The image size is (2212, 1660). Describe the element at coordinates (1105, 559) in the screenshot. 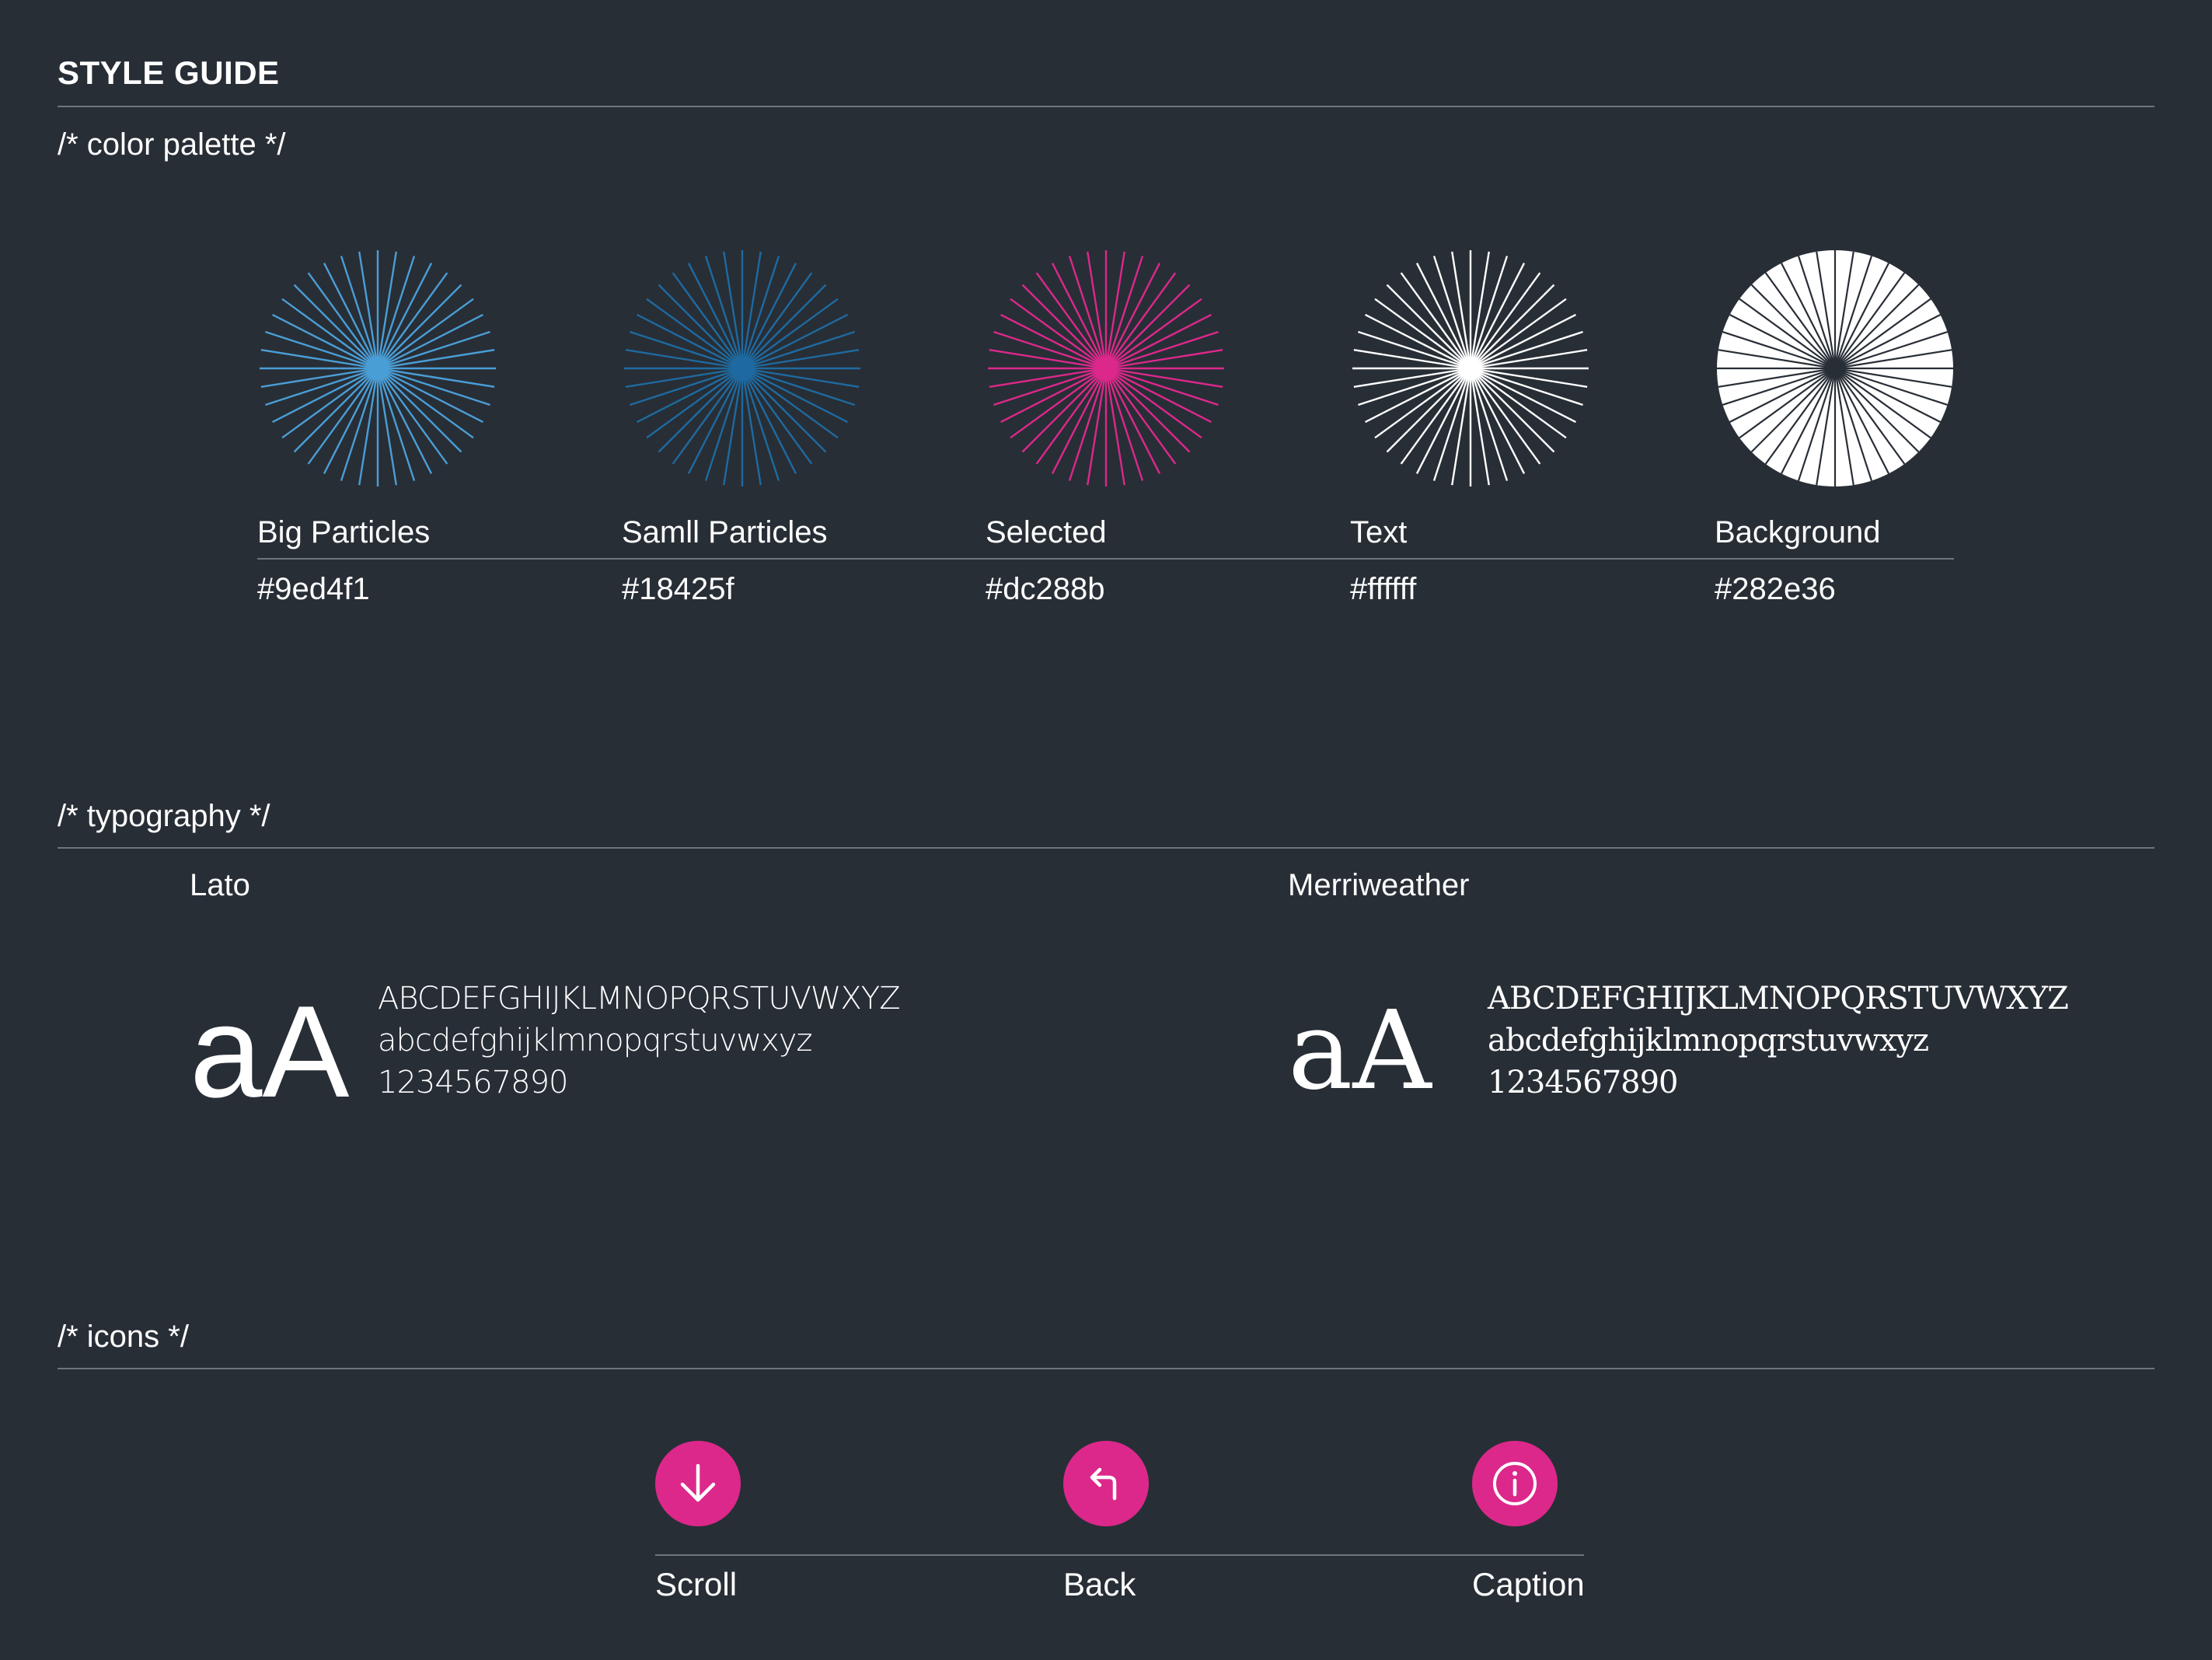

I see `palette-divider` at that location.